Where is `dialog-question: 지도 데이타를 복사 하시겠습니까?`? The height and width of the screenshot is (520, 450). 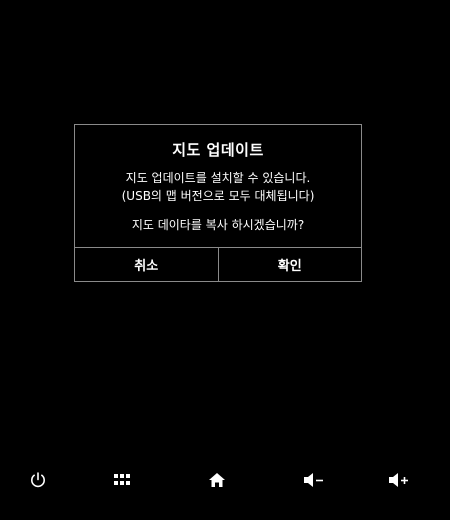 dialog-question: 지도 데이타를 복사 하시겠습니까? is located at coordinates (218, 225).